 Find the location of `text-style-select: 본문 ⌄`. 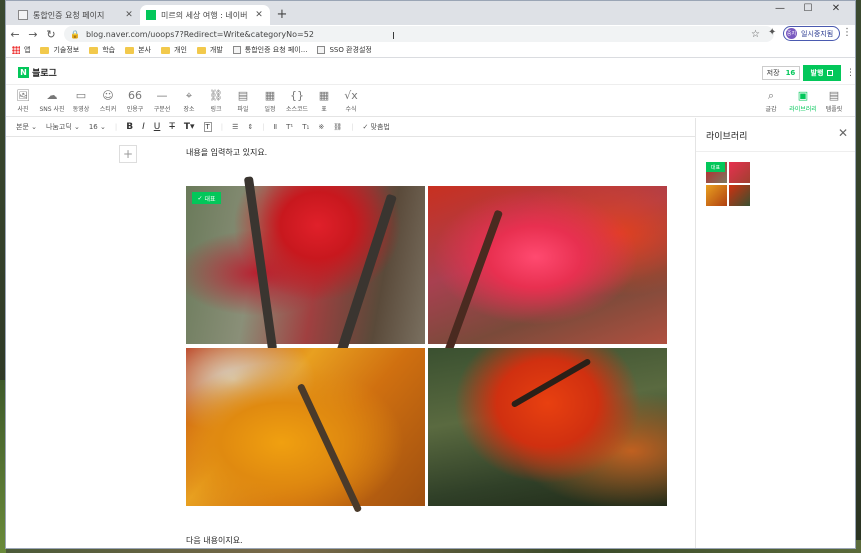

text-style-select: 본문 ⌄ is located at coordinates (26, 127).